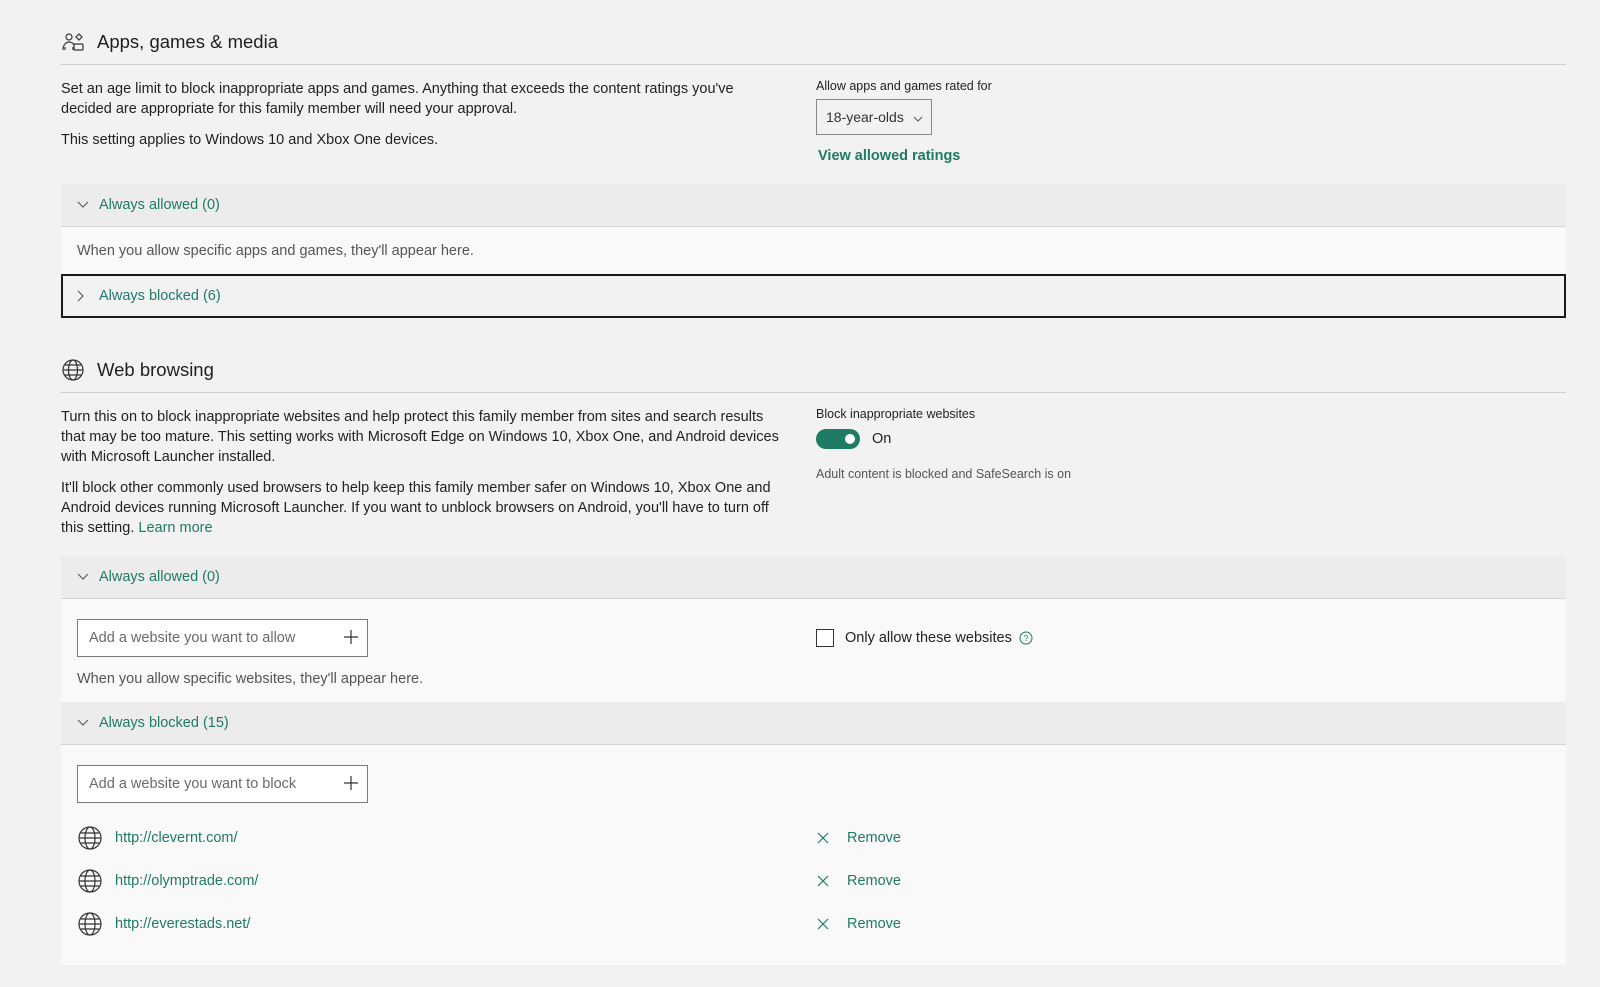 The width and height of the screenshot is (1600, 987). I want to click on allow-website-input, so click(204, 638).